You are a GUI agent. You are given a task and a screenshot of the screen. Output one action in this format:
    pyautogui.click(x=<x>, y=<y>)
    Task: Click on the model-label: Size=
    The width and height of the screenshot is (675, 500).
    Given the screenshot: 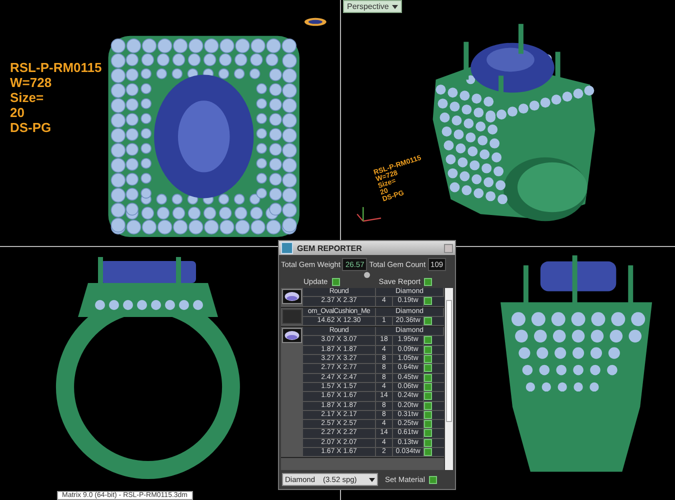 What is the action you would take?
    pyautogui.click(x=27, y=97)
    